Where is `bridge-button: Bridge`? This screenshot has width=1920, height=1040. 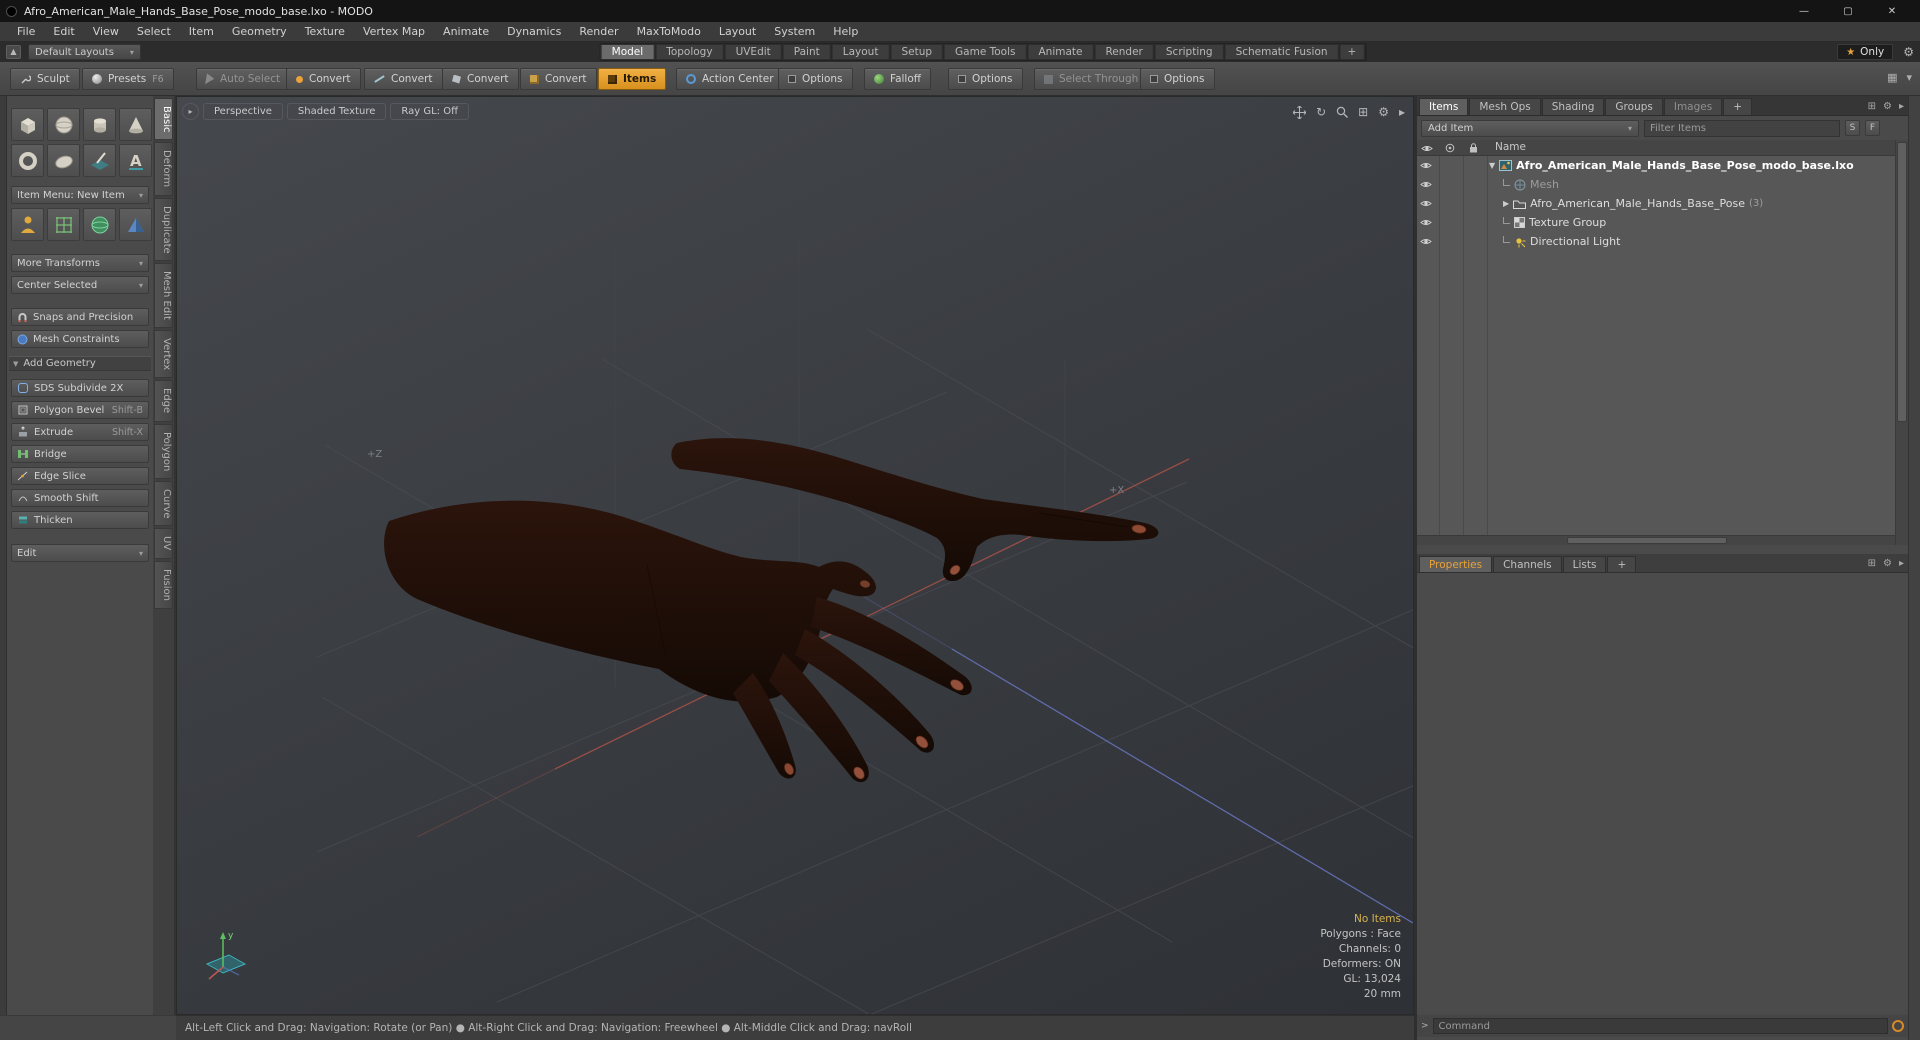
bridge-button: Bridge is located at coordinates (80, 454).